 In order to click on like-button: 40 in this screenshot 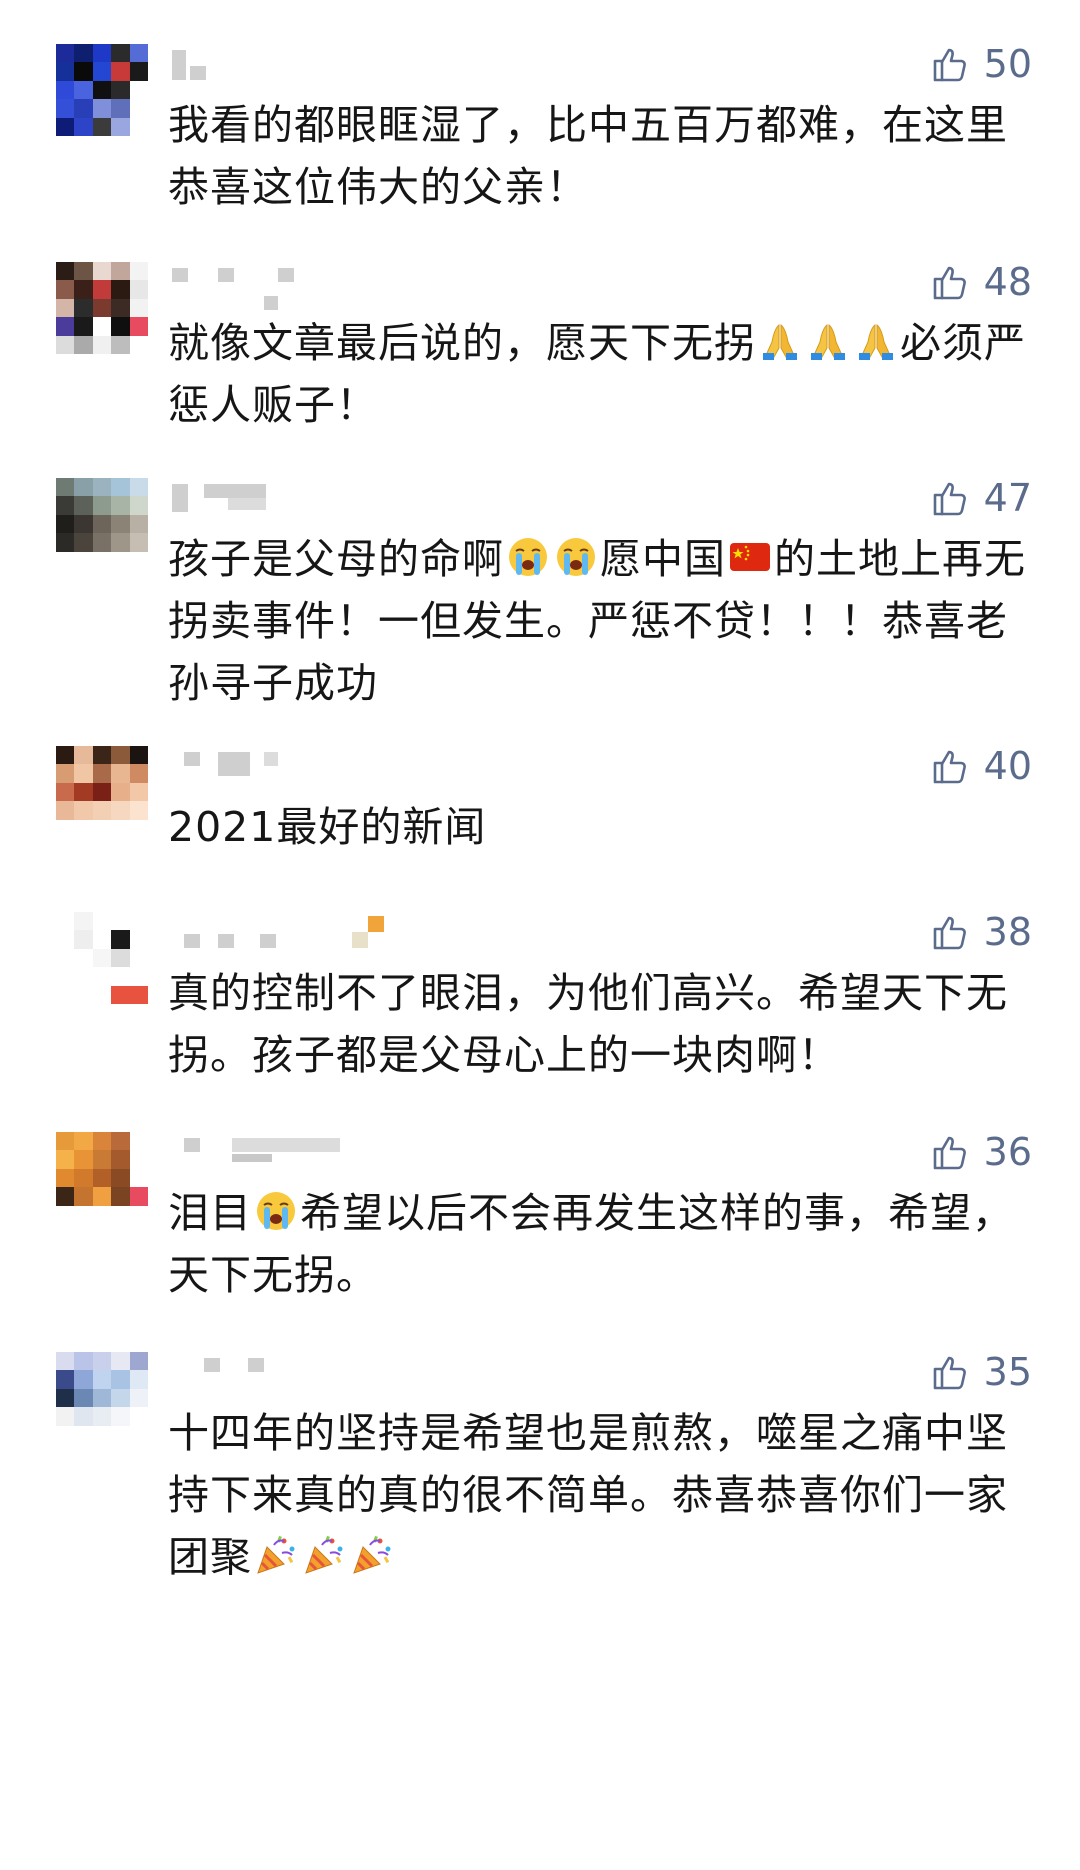, I will do `click(981, 766)`.